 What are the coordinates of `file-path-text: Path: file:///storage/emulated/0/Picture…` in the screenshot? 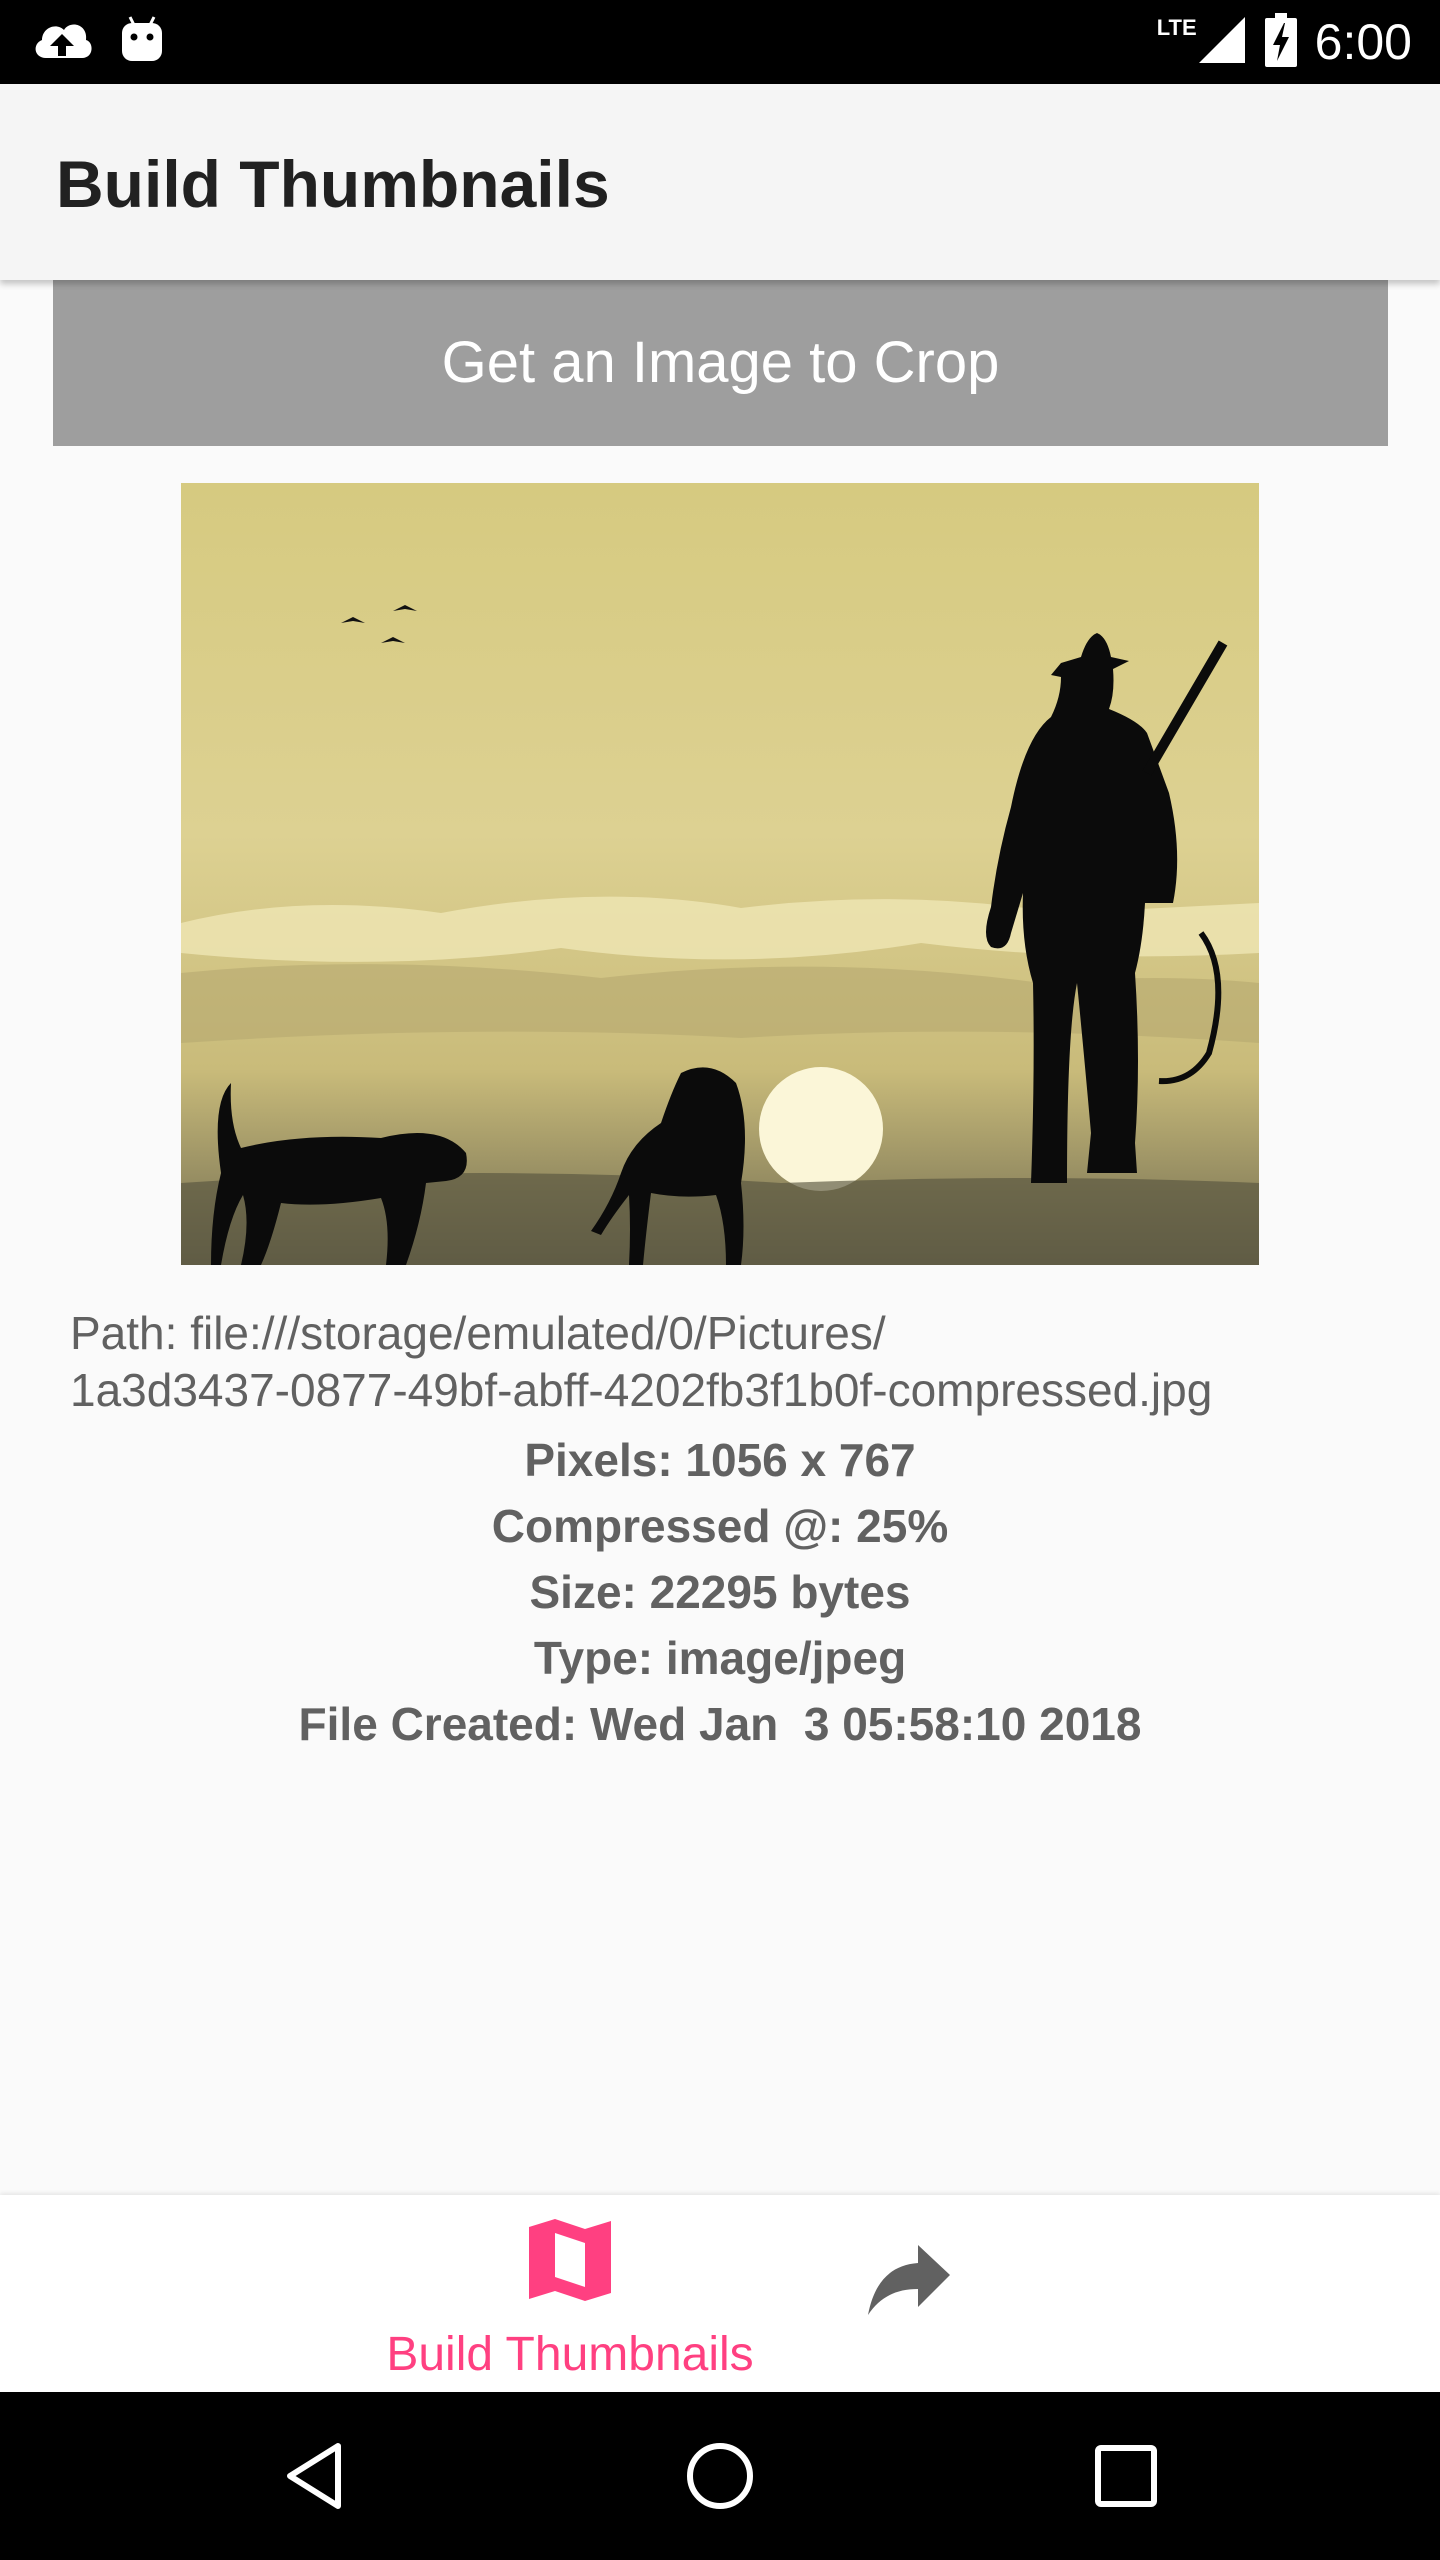 It's located at (720, 1362).